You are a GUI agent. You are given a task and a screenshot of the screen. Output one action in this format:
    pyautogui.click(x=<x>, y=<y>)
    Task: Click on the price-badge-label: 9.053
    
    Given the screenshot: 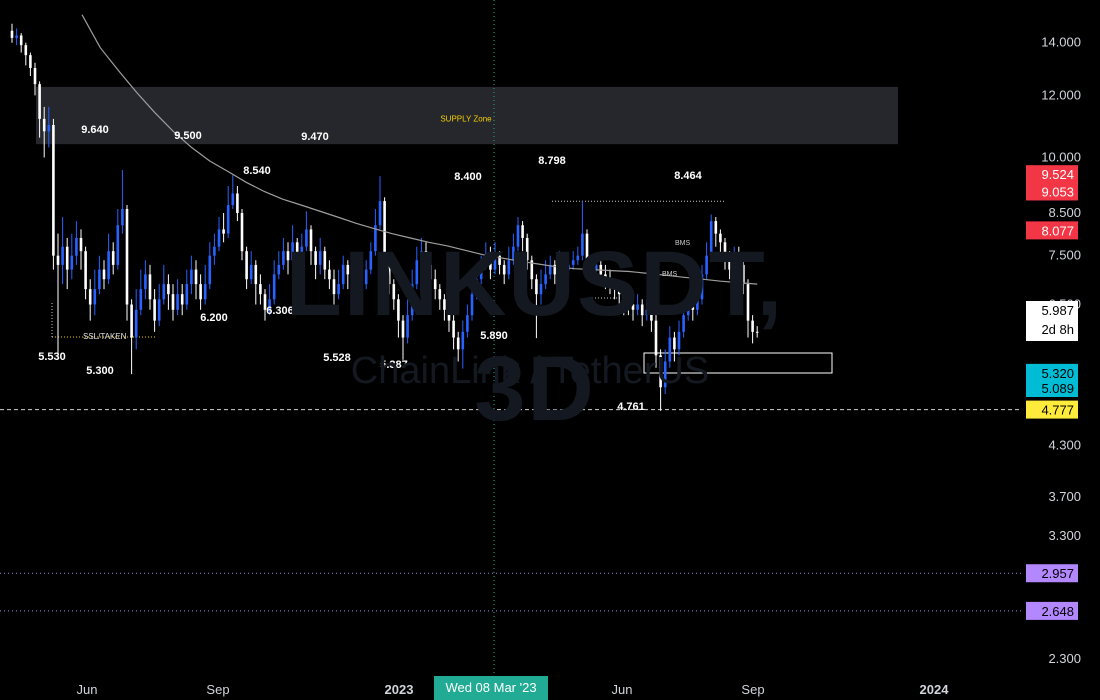 What is the action you would take?
    pyautogui.click(x=1057, y=191)
    